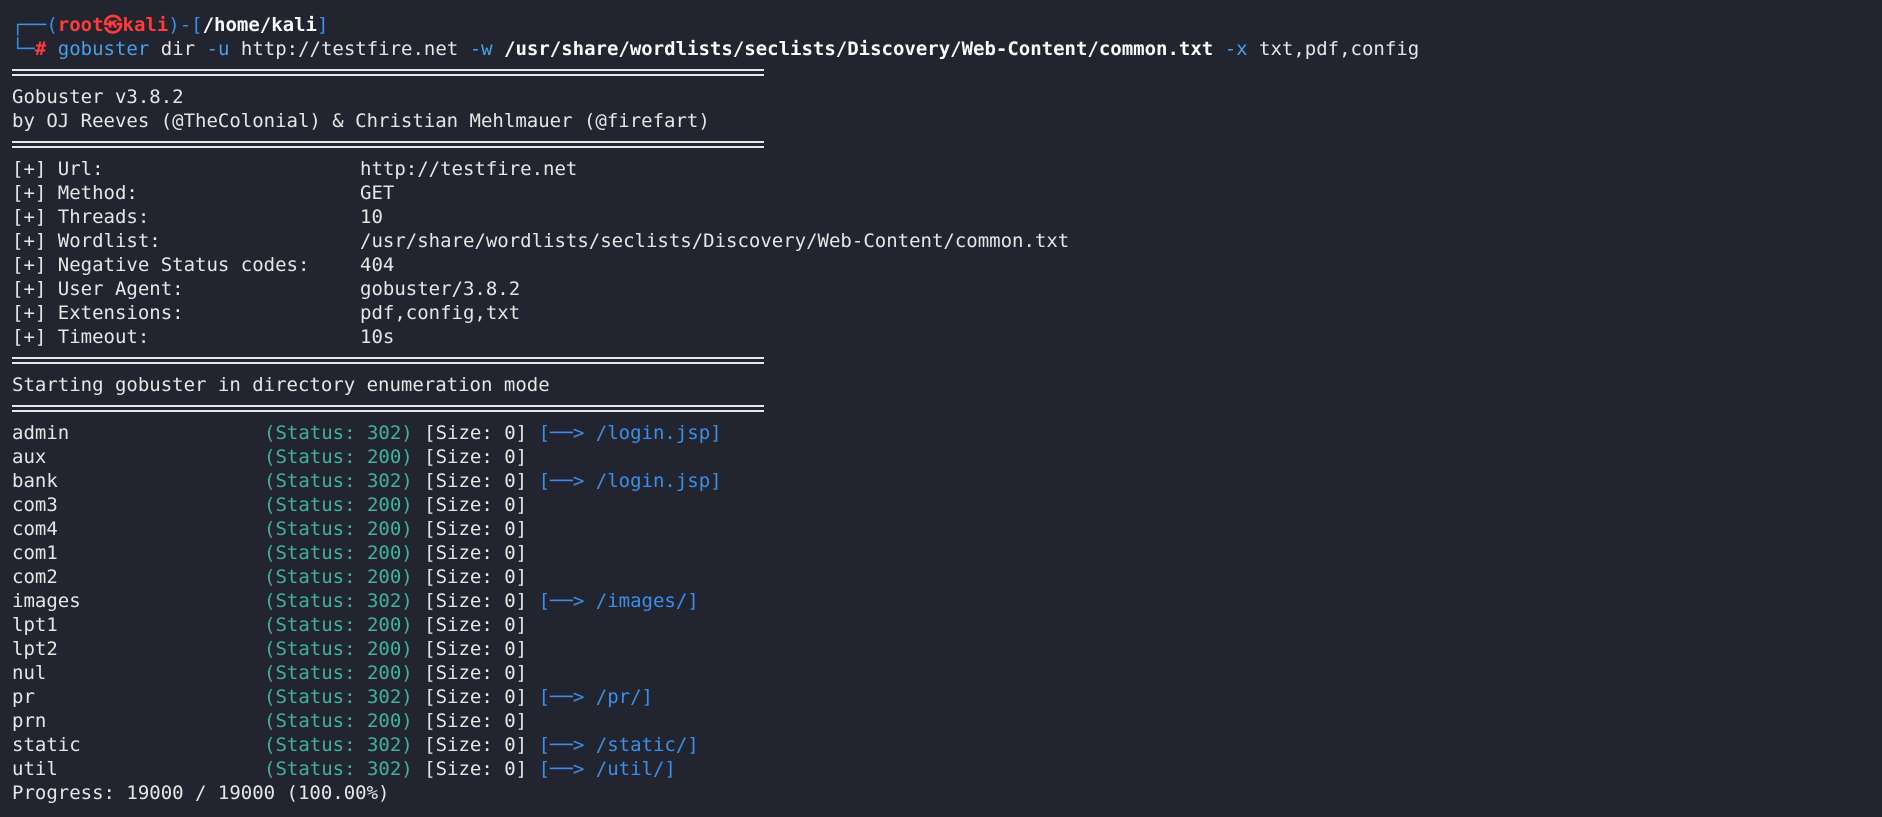  I want to click on config-label: [+] Method:, so click(75, 193).